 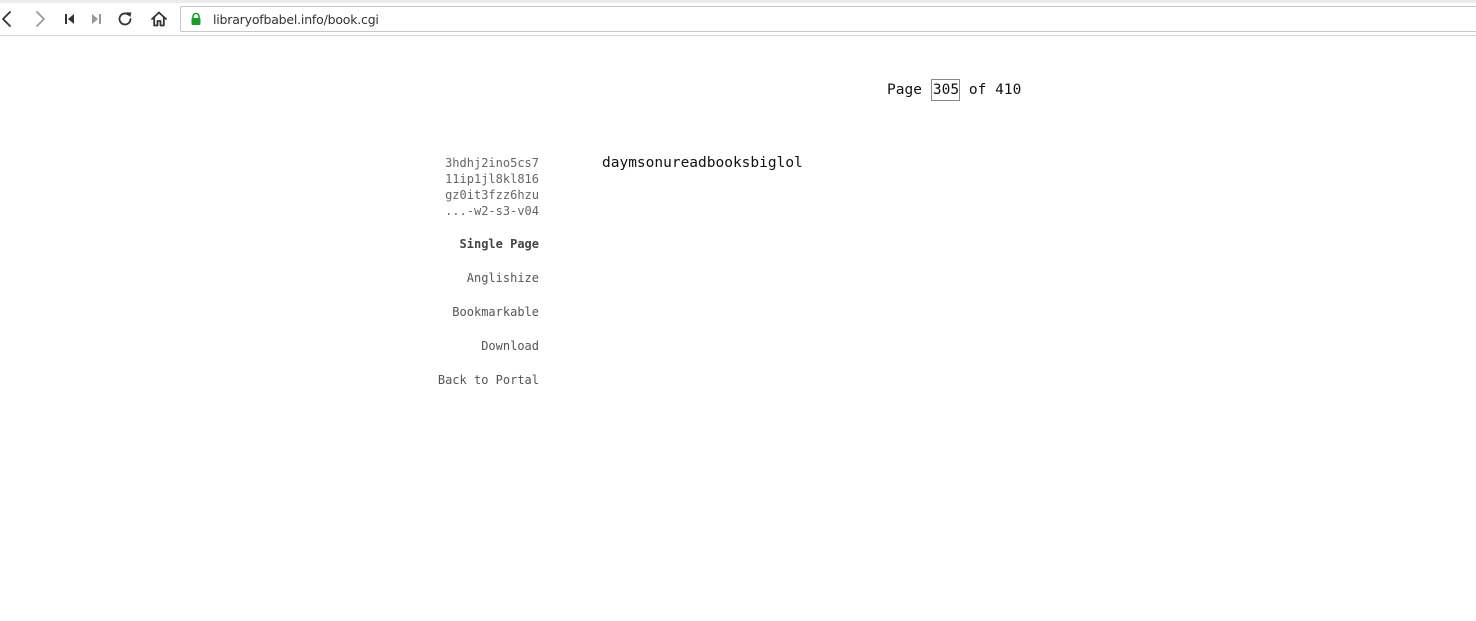 I want to click on page-spacer, so click(x=990, y=90).